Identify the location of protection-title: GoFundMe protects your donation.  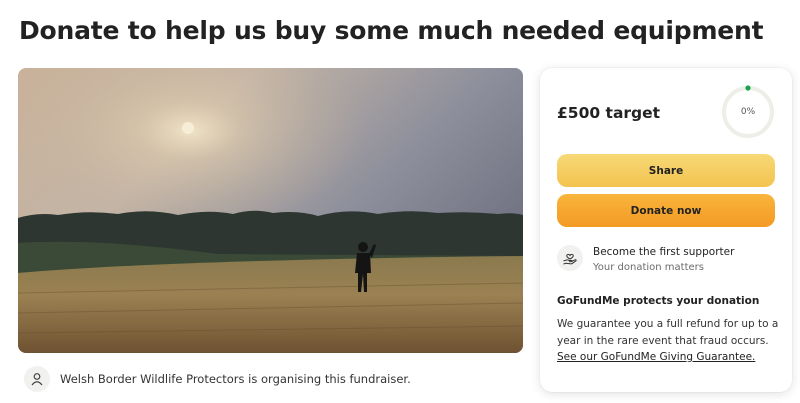
(658, 301).